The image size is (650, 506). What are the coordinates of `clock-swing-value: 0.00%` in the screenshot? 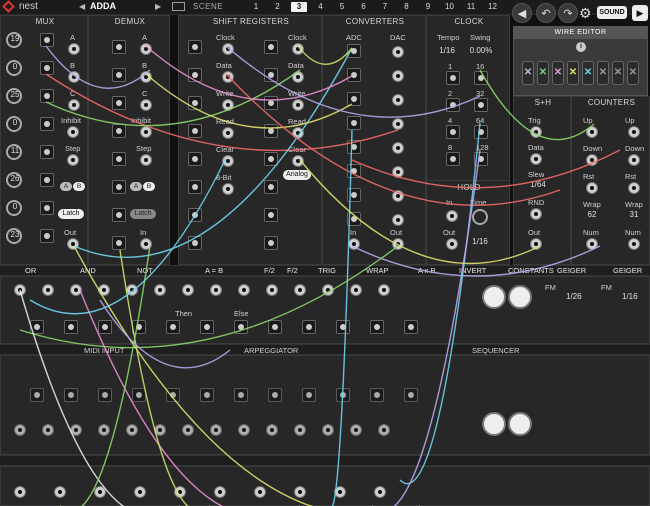 It's located at (481, 50).